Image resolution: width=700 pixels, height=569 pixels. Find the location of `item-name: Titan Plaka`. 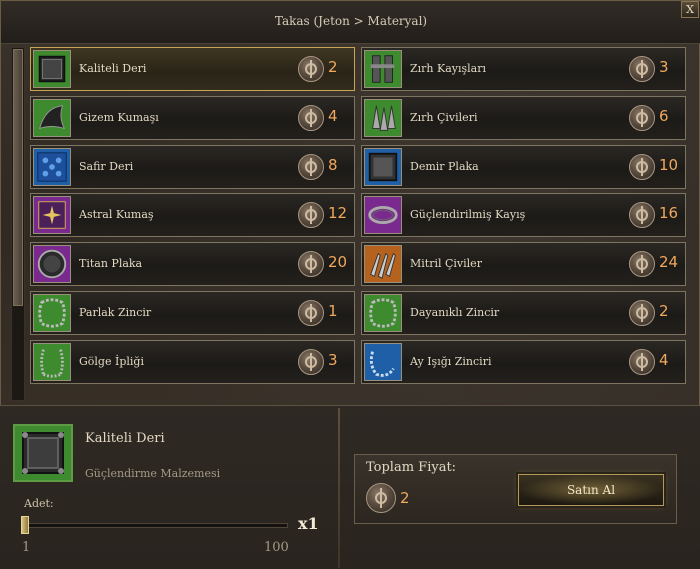

item-name: Titan Plaka is located at coordinates (111, 264).